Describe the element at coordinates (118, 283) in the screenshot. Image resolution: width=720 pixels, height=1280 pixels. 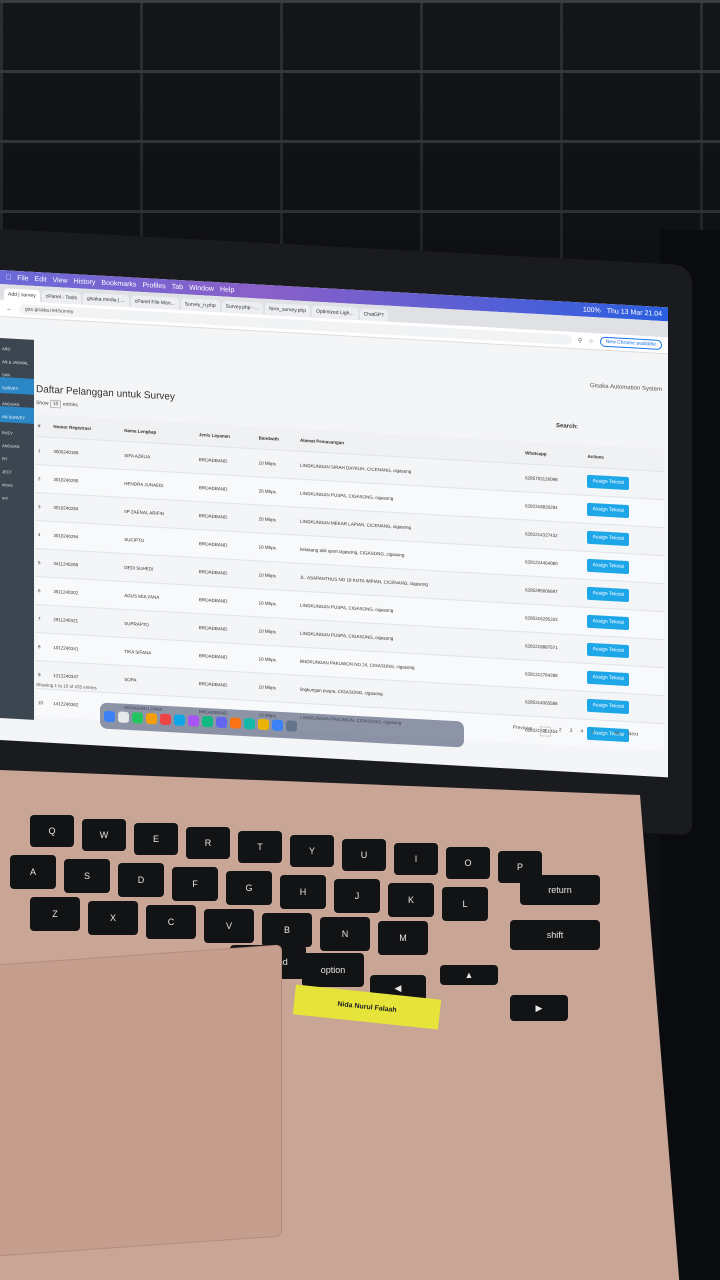
I see `menu-bookmarks: Bookmarks` at that location.